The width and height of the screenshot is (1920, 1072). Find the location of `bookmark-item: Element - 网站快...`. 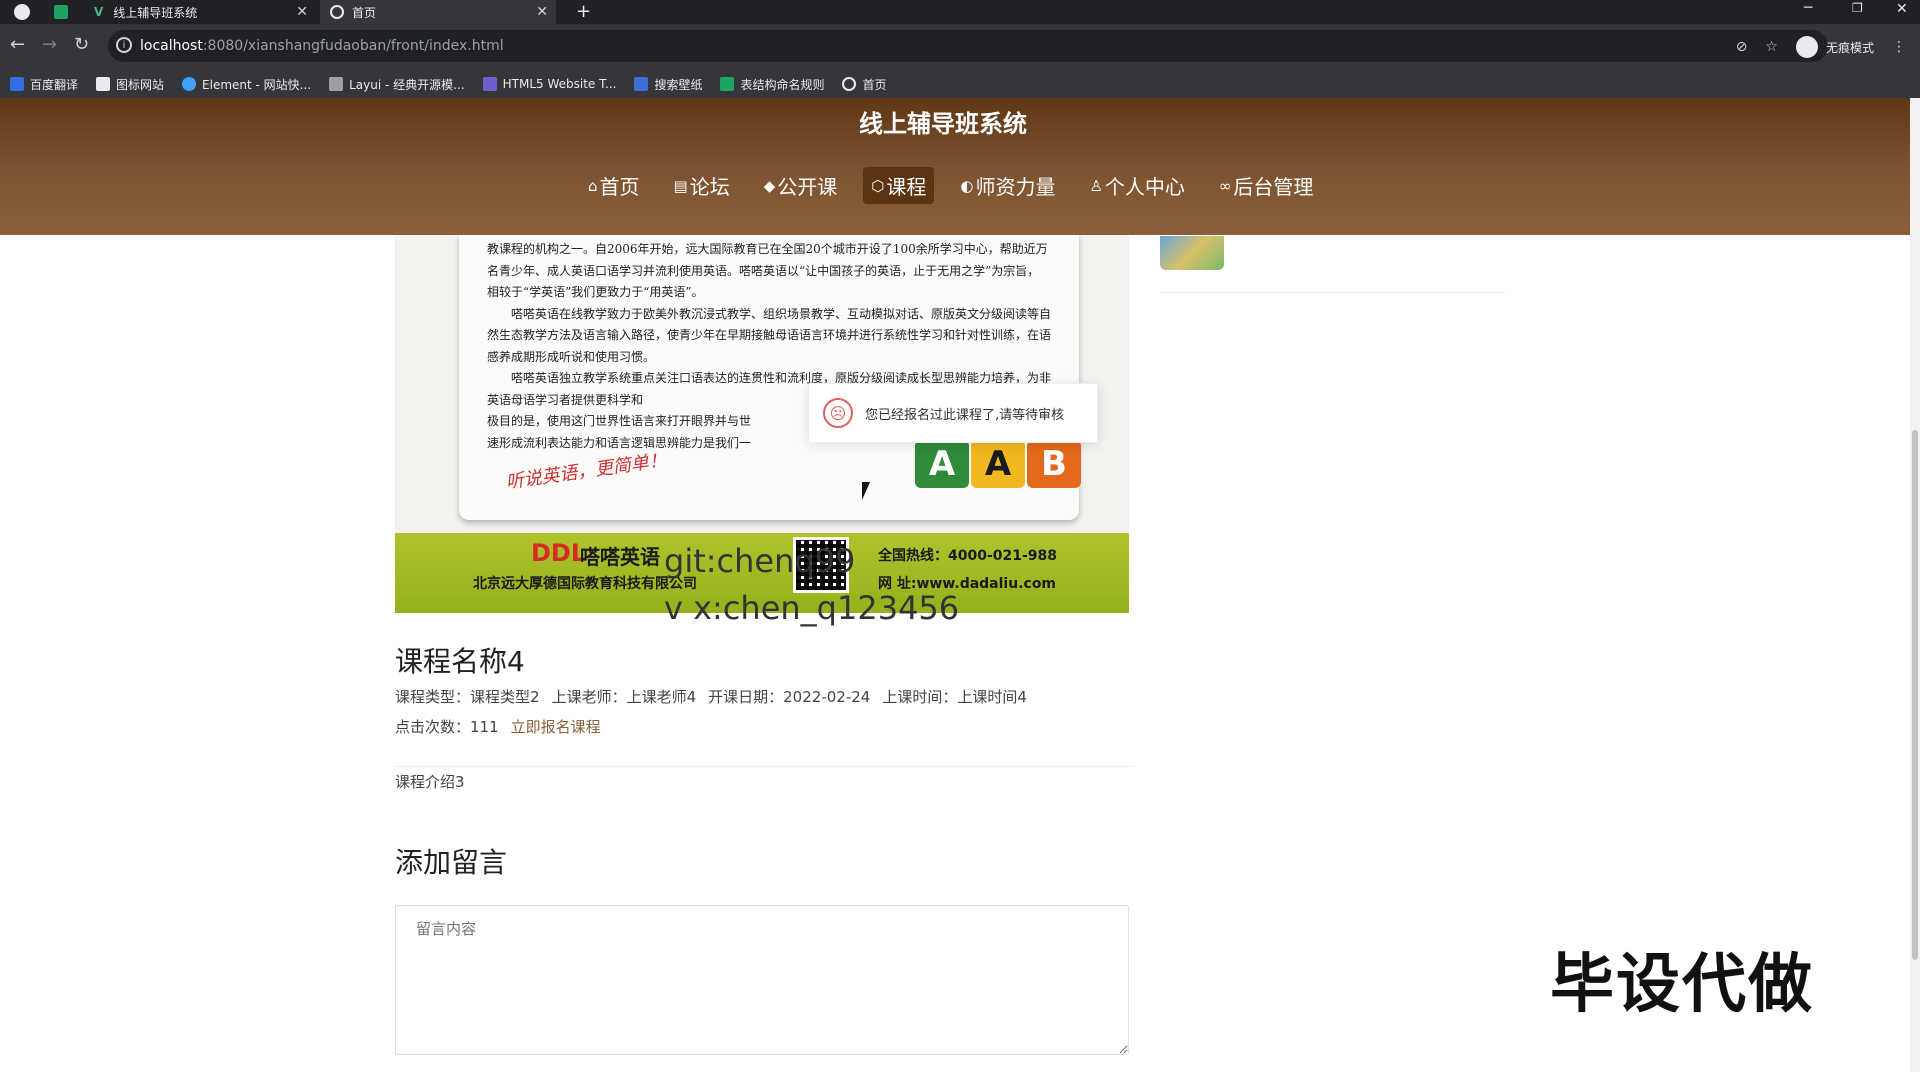

bookmark-item: Element - 网站快... is located at coordinates (246, 84).